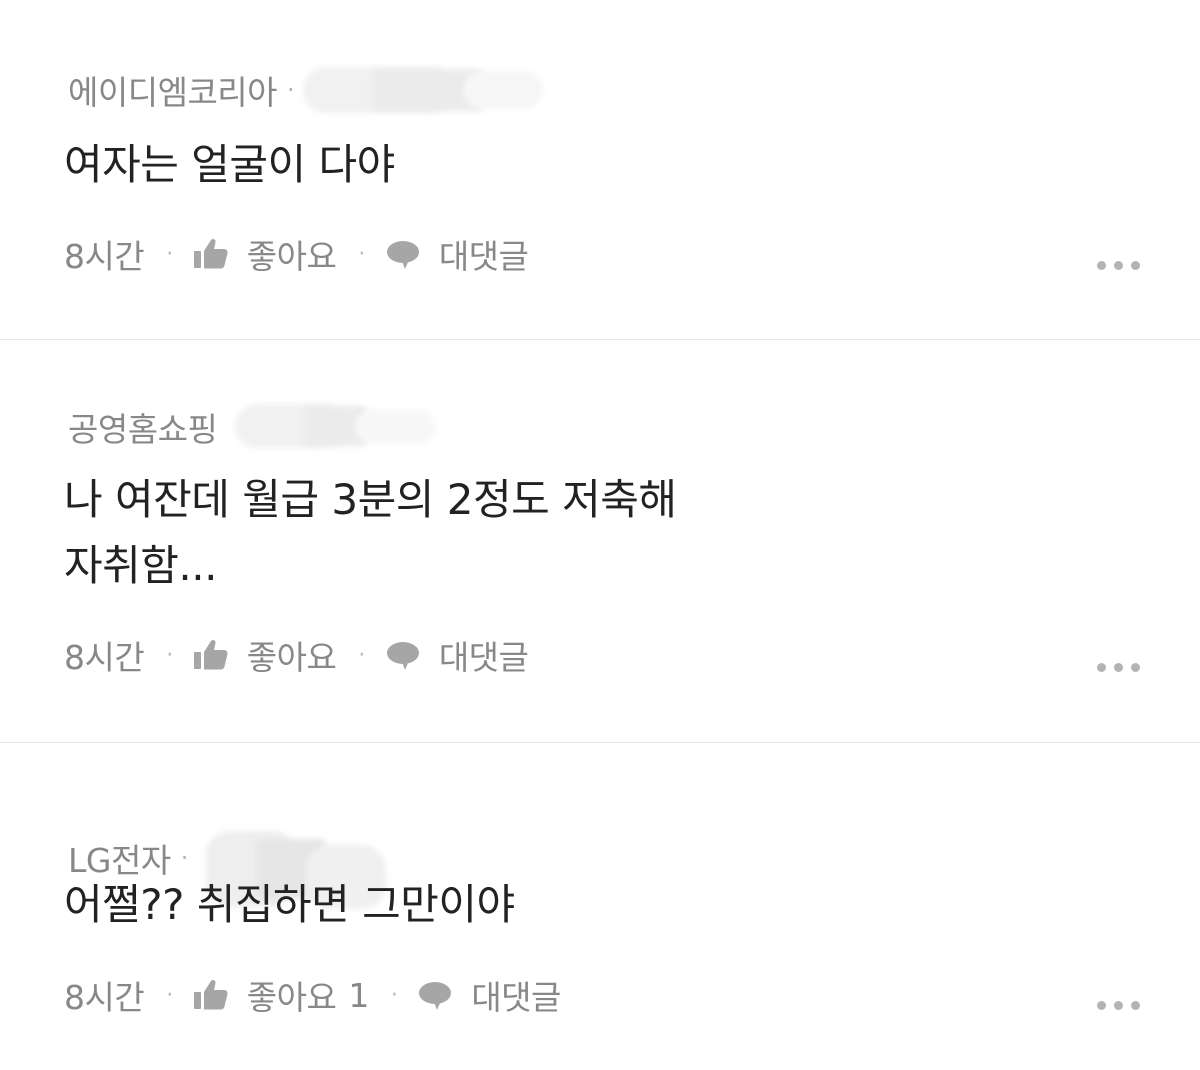 This screenshot has height=1070, width=1200. I want to click on comment-header: 공영홈쇼핑, so click(252, 427).